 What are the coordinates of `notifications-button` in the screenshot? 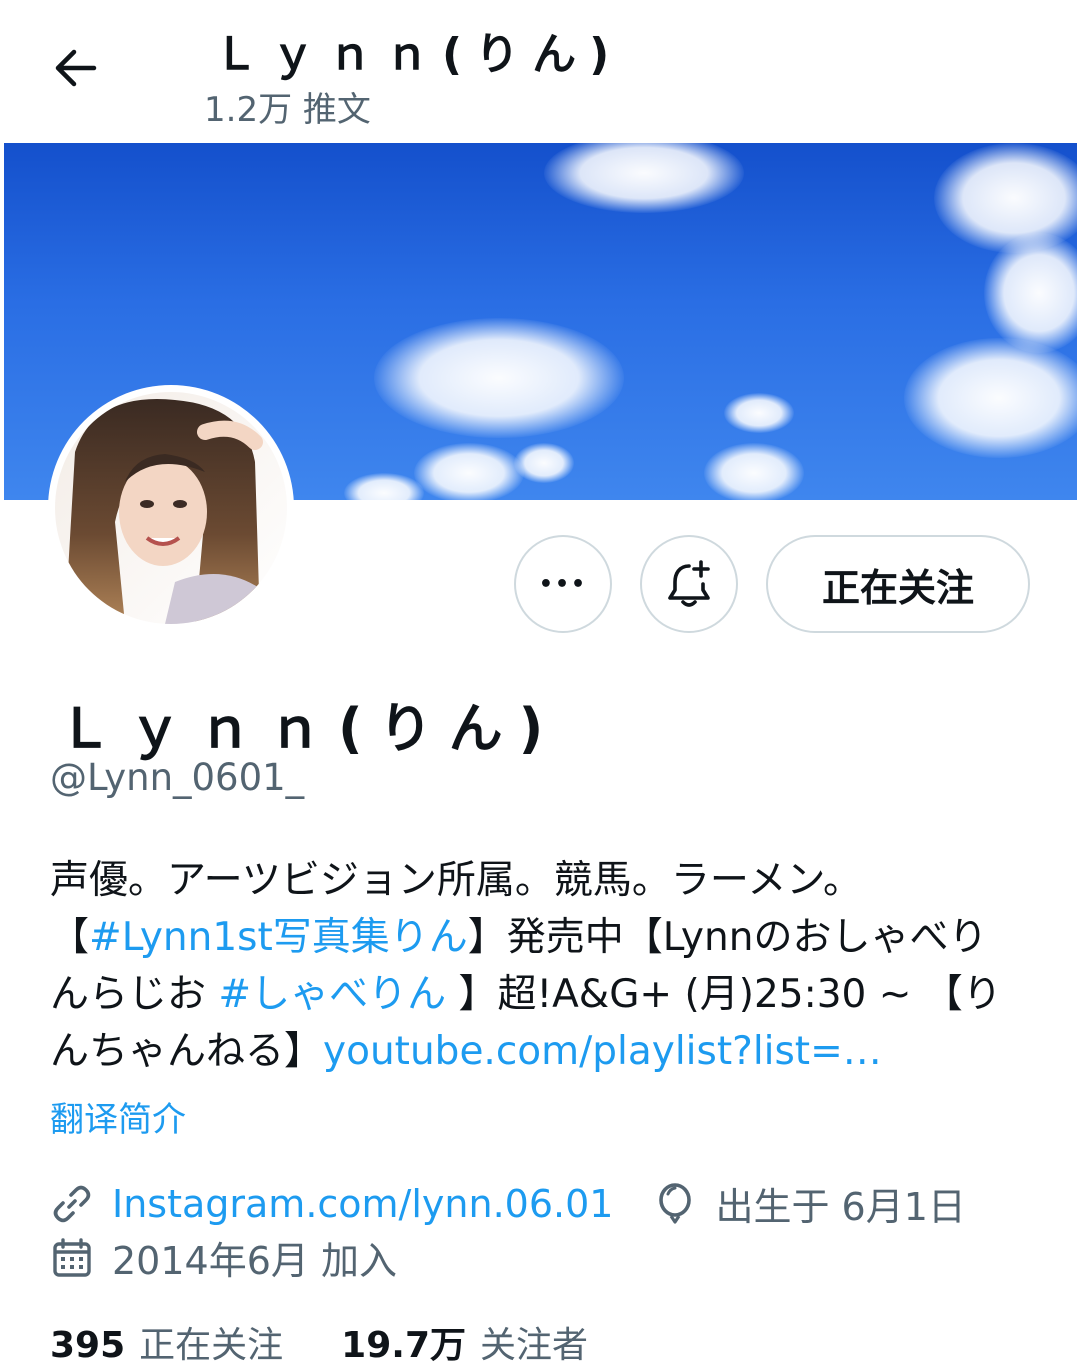 It's located at (689, 584).